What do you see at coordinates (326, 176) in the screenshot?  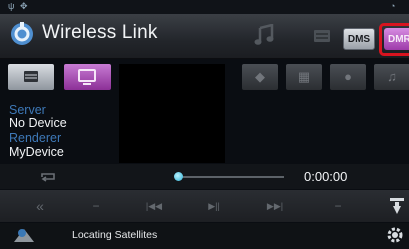 I see `elapsed-time: 0:00:00` at bounding box center [326, 176].